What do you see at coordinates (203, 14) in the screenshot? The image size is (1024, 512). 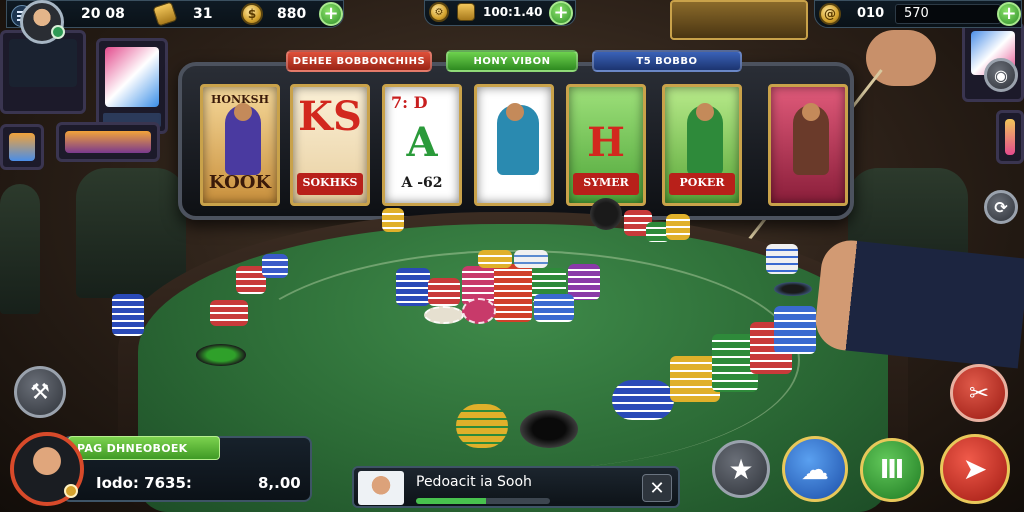 I see `chips-count: 31` at bounding box center [203, 14].